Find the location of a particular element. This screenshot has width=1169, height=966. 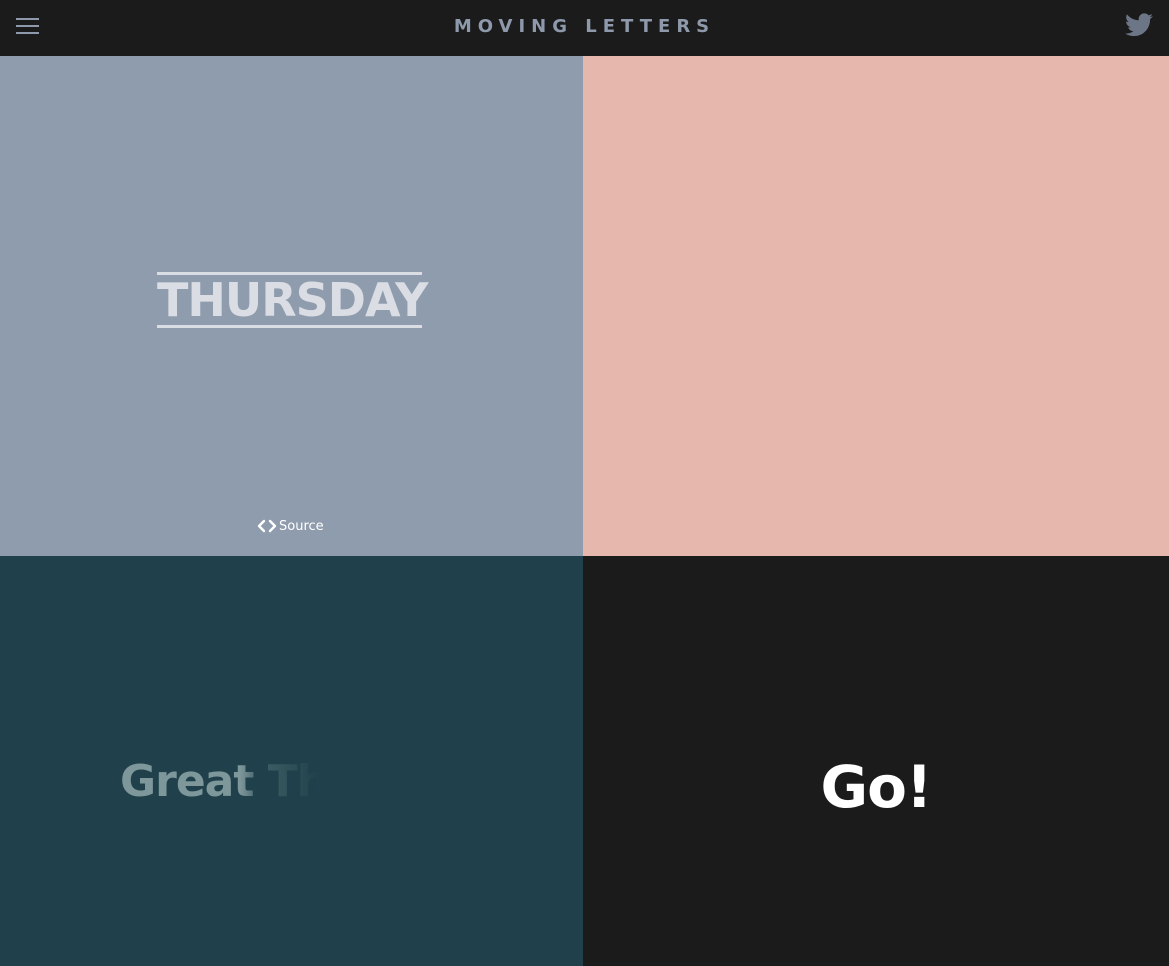

top-bar: MOVING LETTERS is located at coordinates (584, 28).